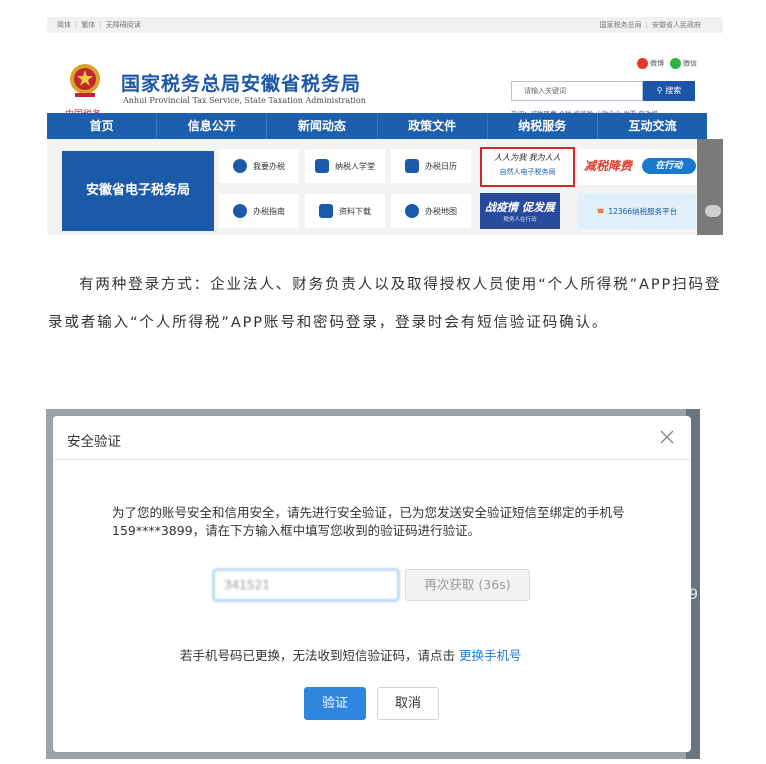  I want to click on verify-button: 验证, so click(335, 703).